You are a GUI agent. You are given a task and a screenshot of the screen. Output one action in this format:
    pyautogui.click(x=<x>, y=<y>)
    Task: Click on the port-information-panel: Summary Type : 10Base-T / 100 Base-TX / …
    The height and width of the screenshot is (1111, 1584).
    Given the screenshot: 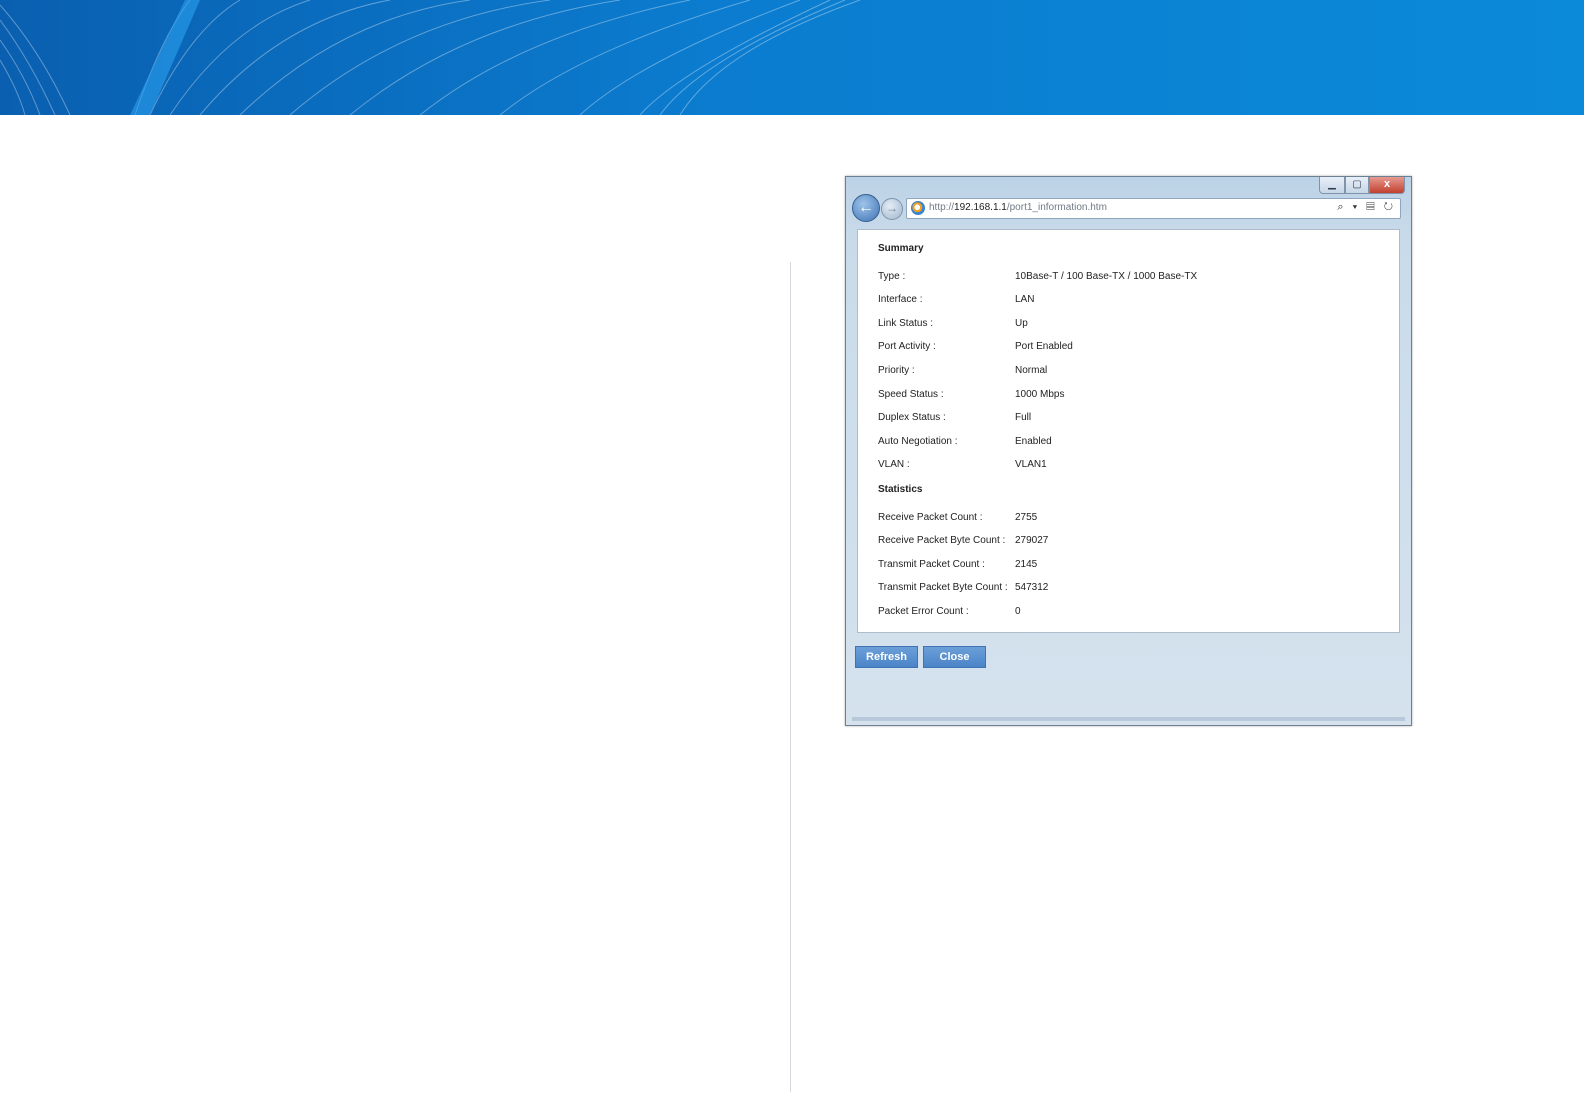 What is the action you would take?
    pyautogui.click(x=1128, y=431)
    